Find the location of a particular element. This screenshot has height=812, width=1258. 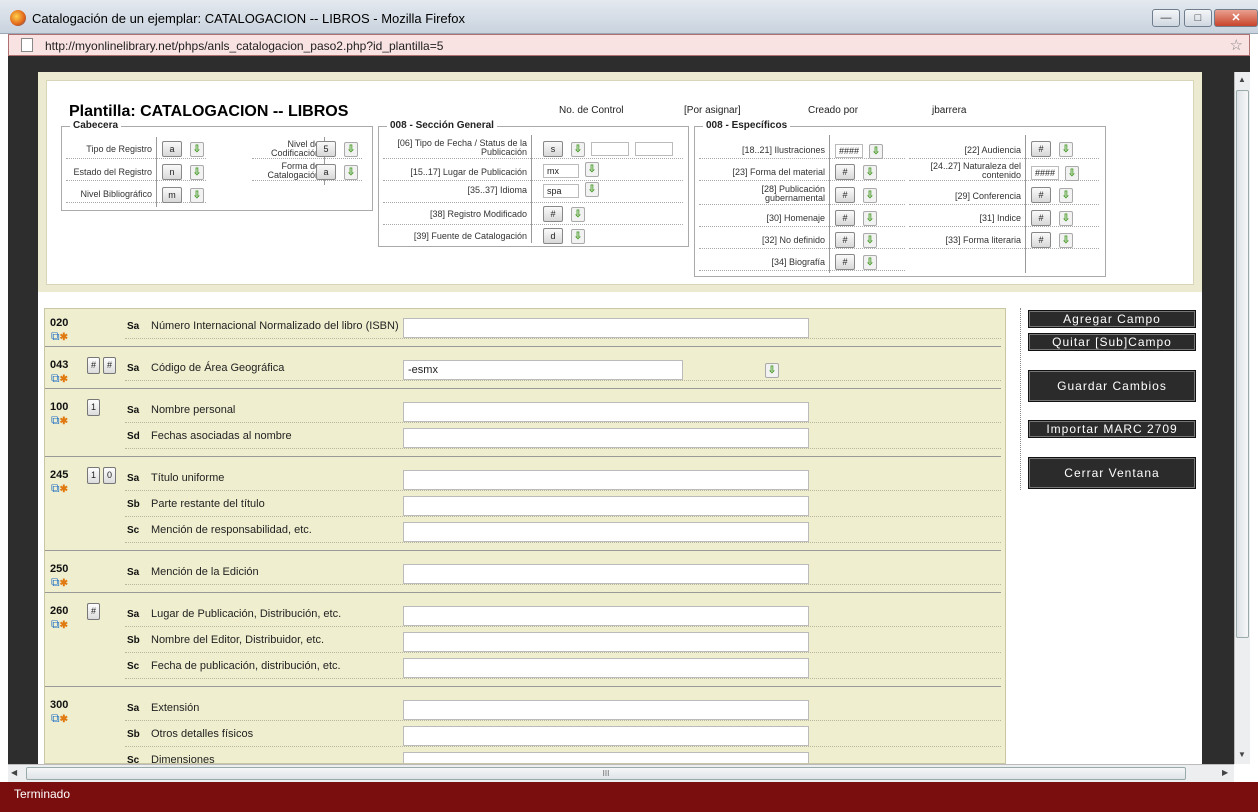

maximize-button: □ is located at coordinates (1198, 18).